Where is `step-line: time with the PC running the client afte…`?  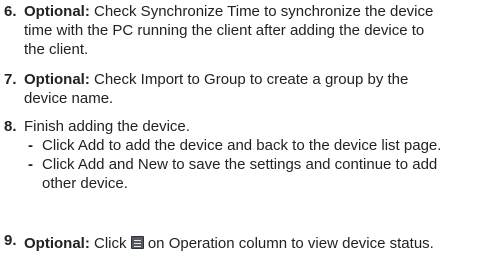
step-line: time with the PC running the client afte… is located at coordinates (224, 30).